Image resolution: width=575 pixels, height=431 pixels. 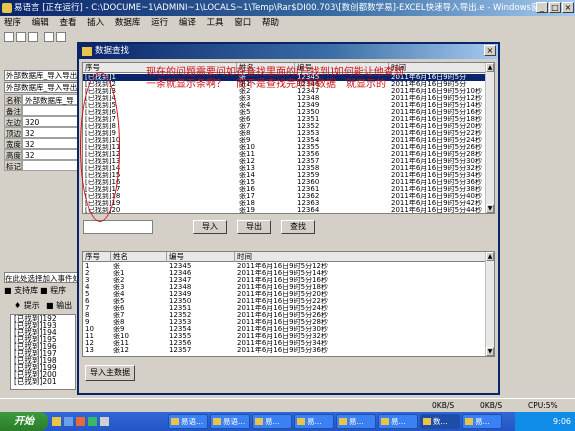 I want to click on clock: 9:06, so click(x=562, y=421).